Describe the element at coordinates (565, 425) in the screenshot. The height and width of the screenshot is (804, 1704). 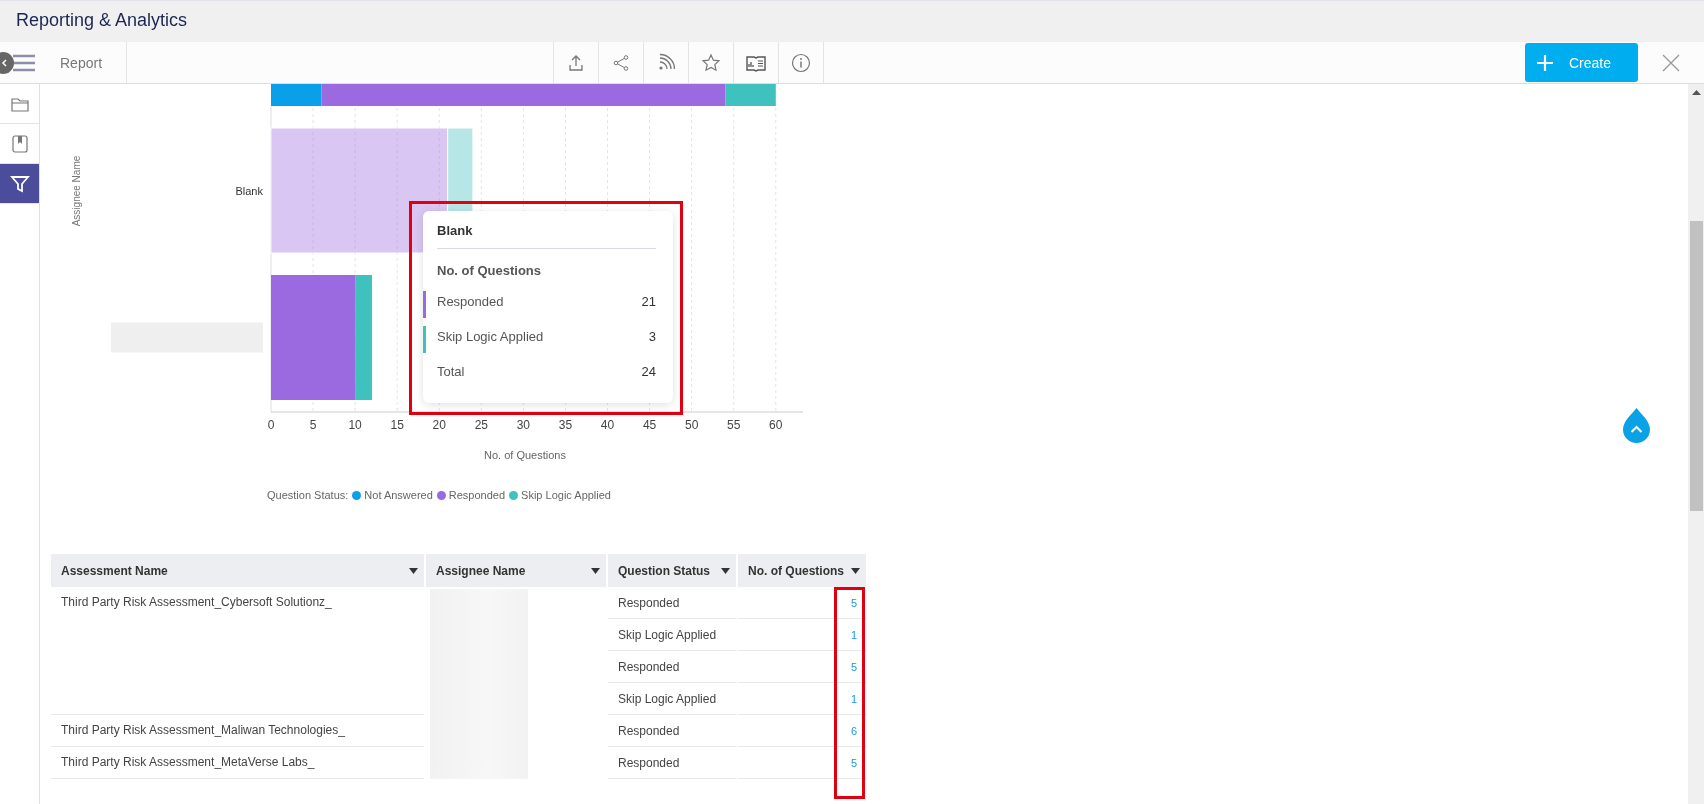
I see `tick-label: 35` at that location.